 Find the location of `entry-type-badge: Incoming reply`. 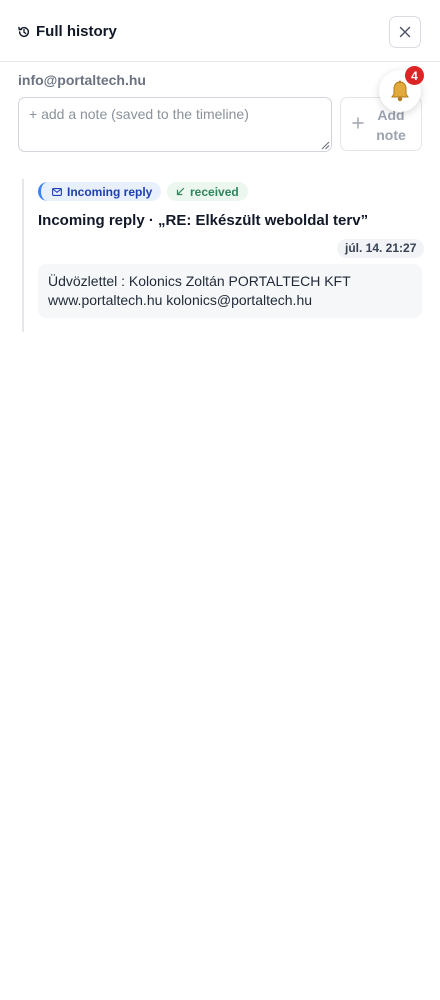

entry-type-badge: Incoming reply is located at coordinates (100, 191).